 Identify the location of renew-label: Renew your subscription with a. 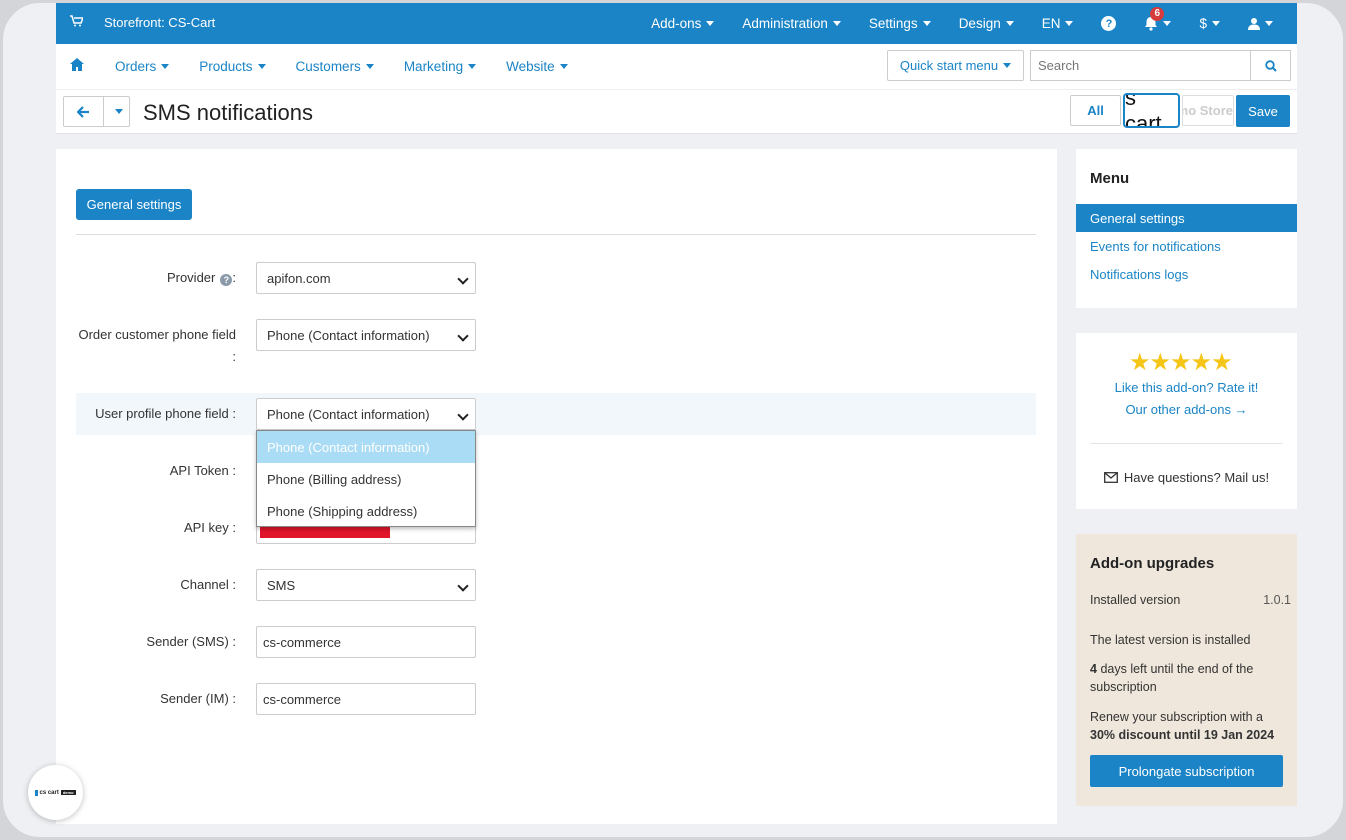
(1176, 717).